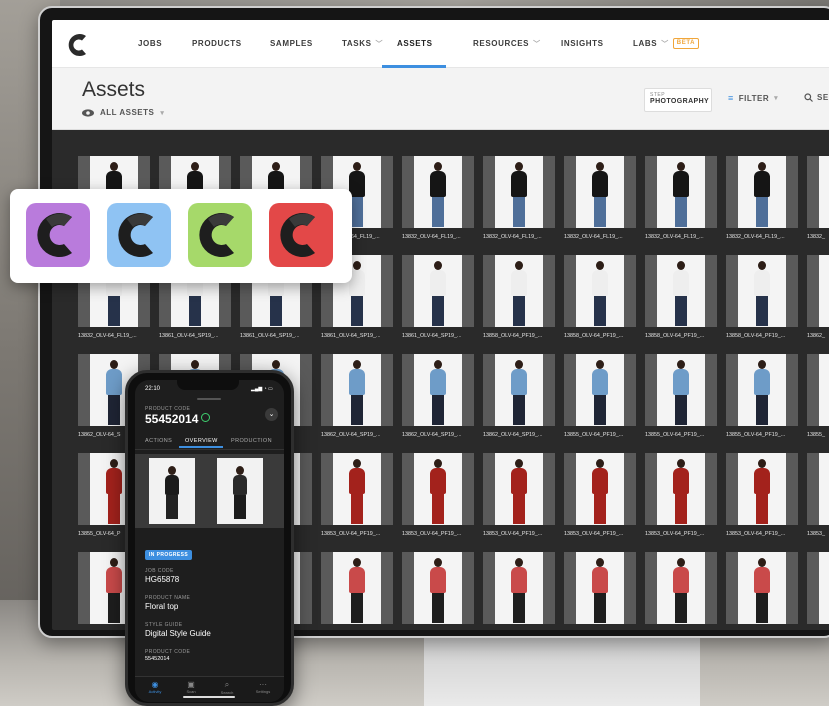  What do you see at coordinates (415, 44) in the screenshot?
I see `nav-assets: ASSETS` at bounding box center [415, 44].